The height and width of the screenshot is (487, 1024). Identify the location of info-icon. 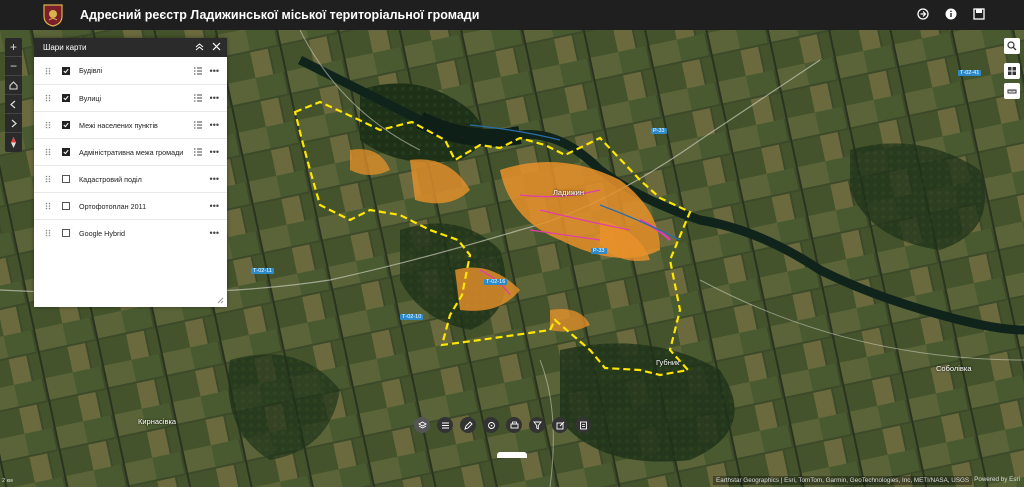
(951, 14).